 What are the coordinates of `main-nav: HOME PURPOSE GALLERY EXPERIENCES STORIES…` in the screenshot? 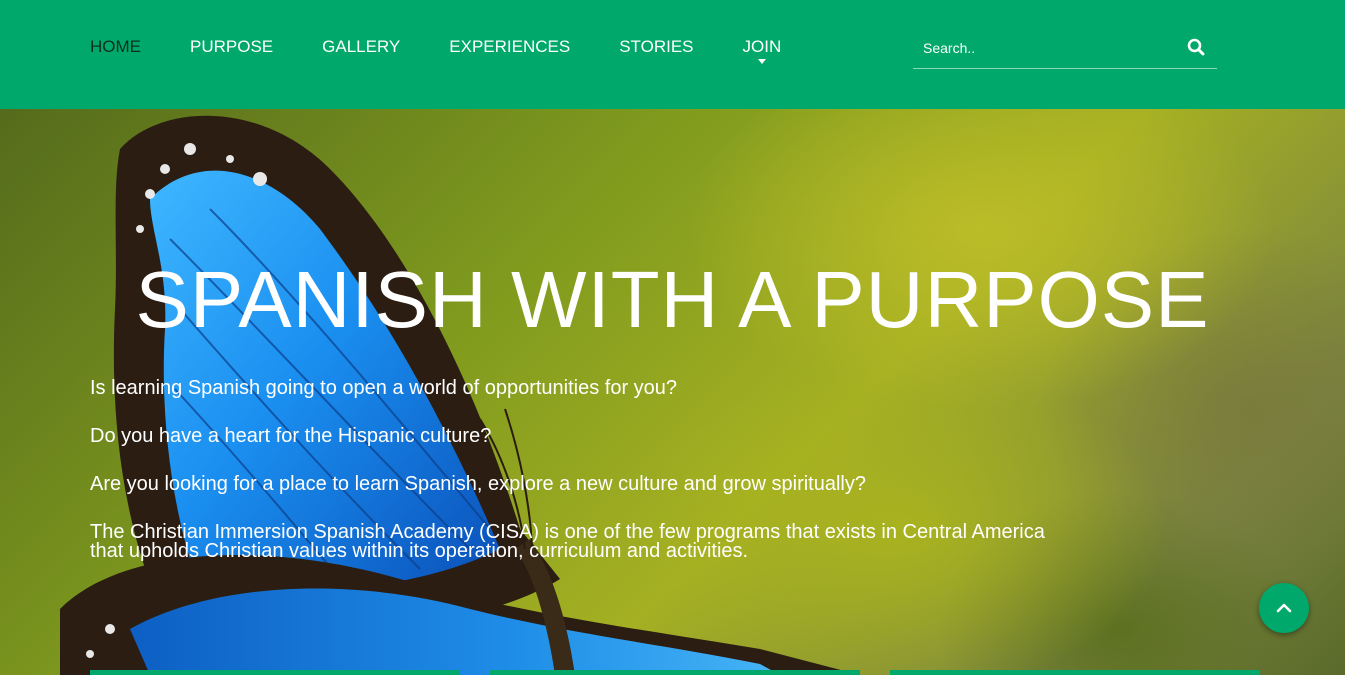 It's located at (460, 50).